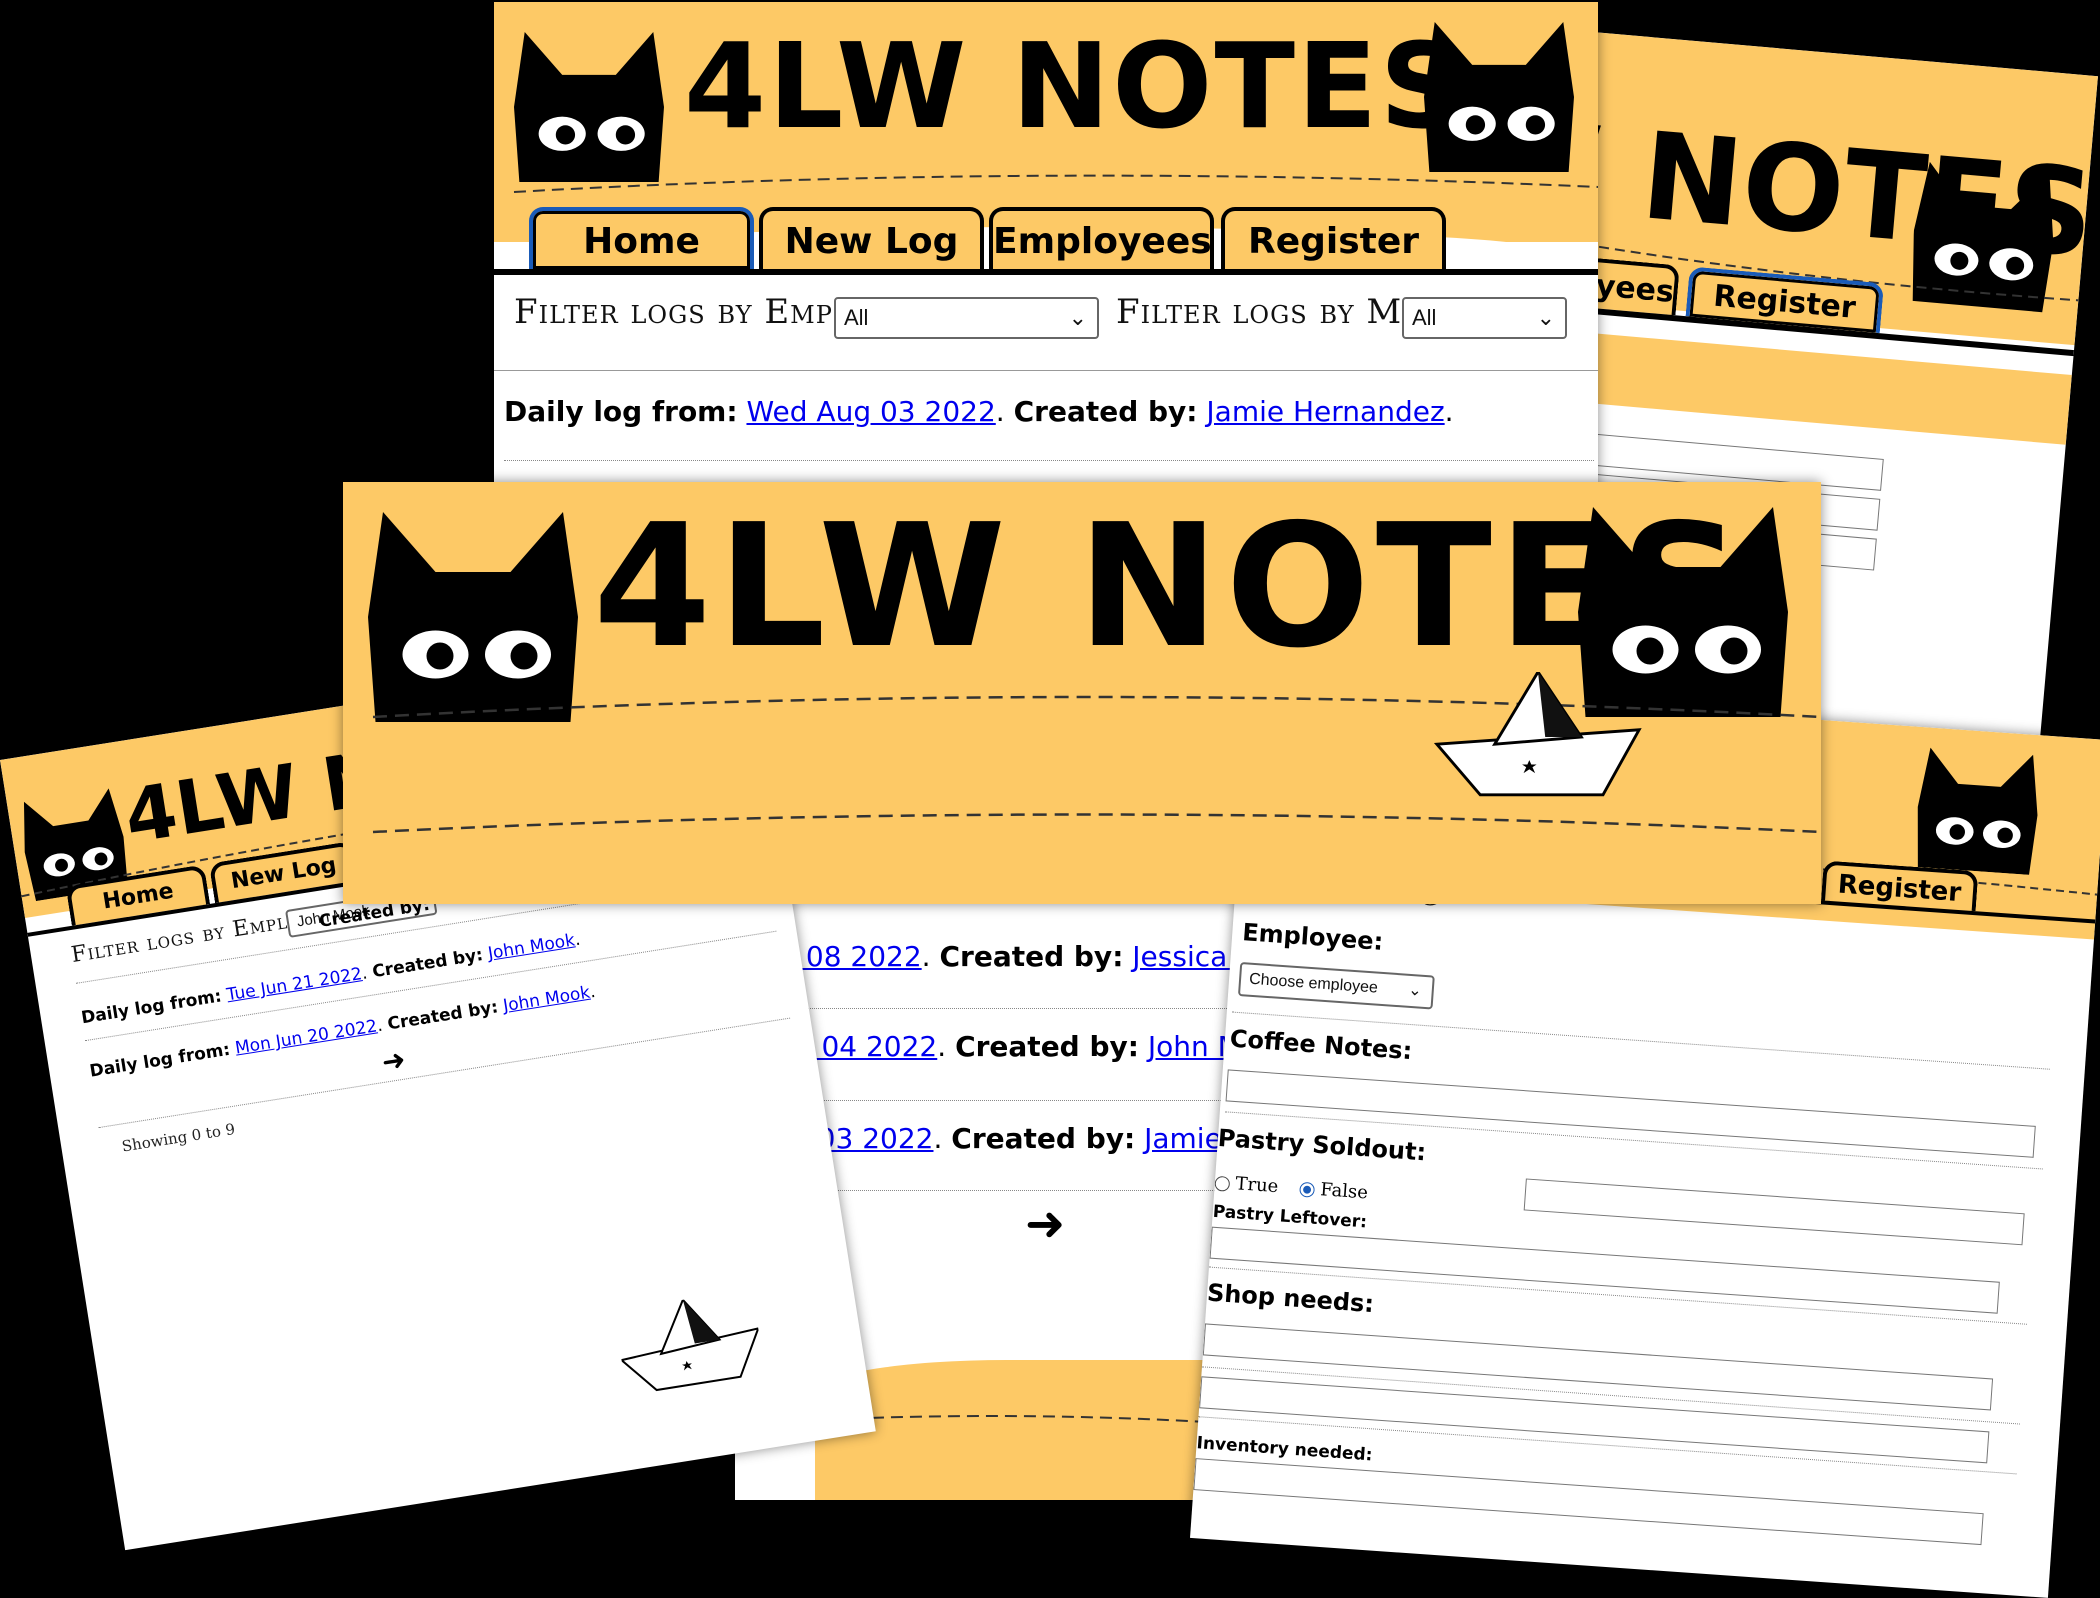 This screenshot has height=1598, width=2100. I want to click on log-entry: ri Jul 08 2022. Created by: Jessica But, so click(995, 956).